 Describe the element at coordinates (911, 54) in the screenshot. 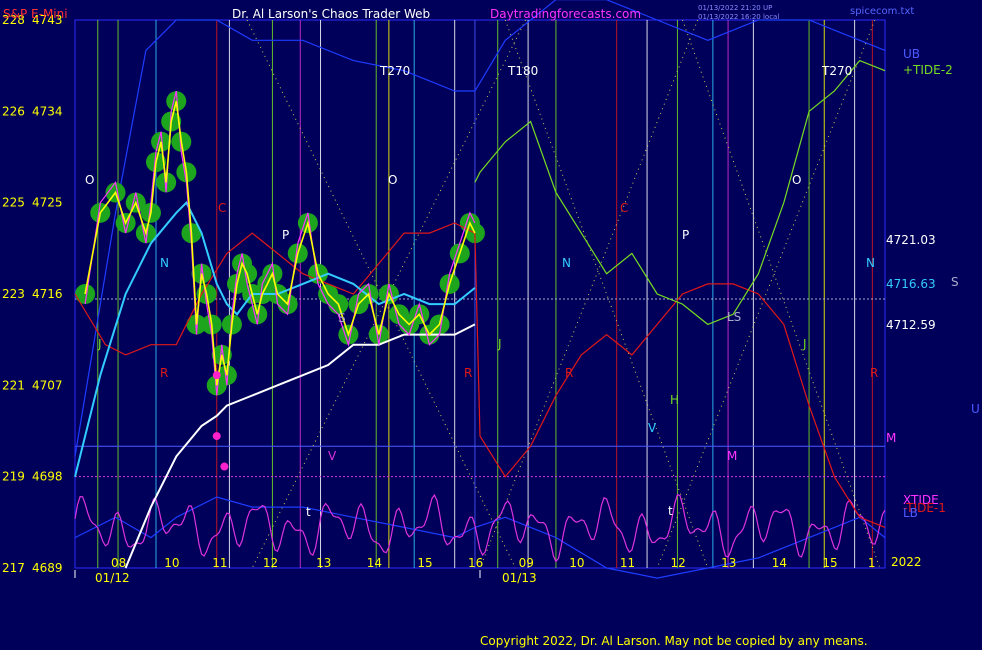

I see `right-label: UB` at that location.